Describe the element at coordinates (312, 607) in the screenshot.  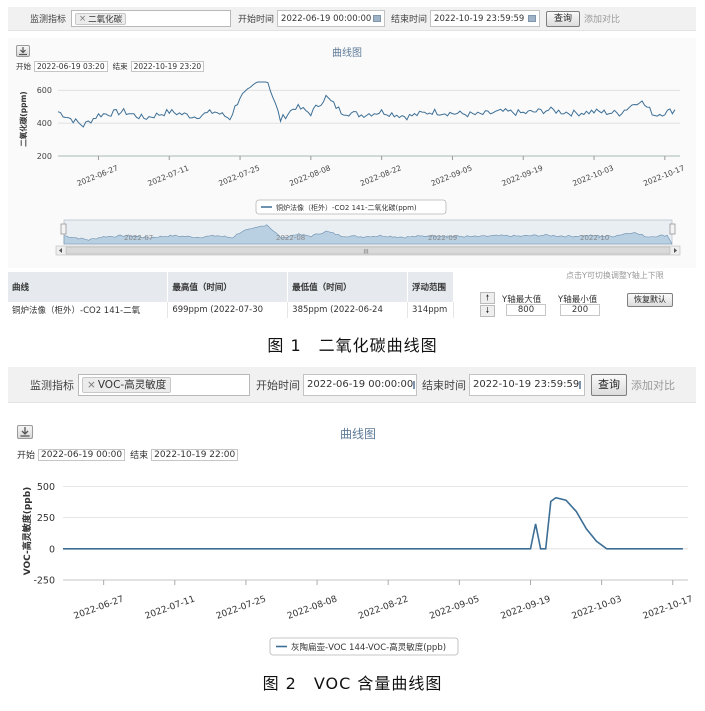
I see `x-tick-label: 2022-08-08` at that location.